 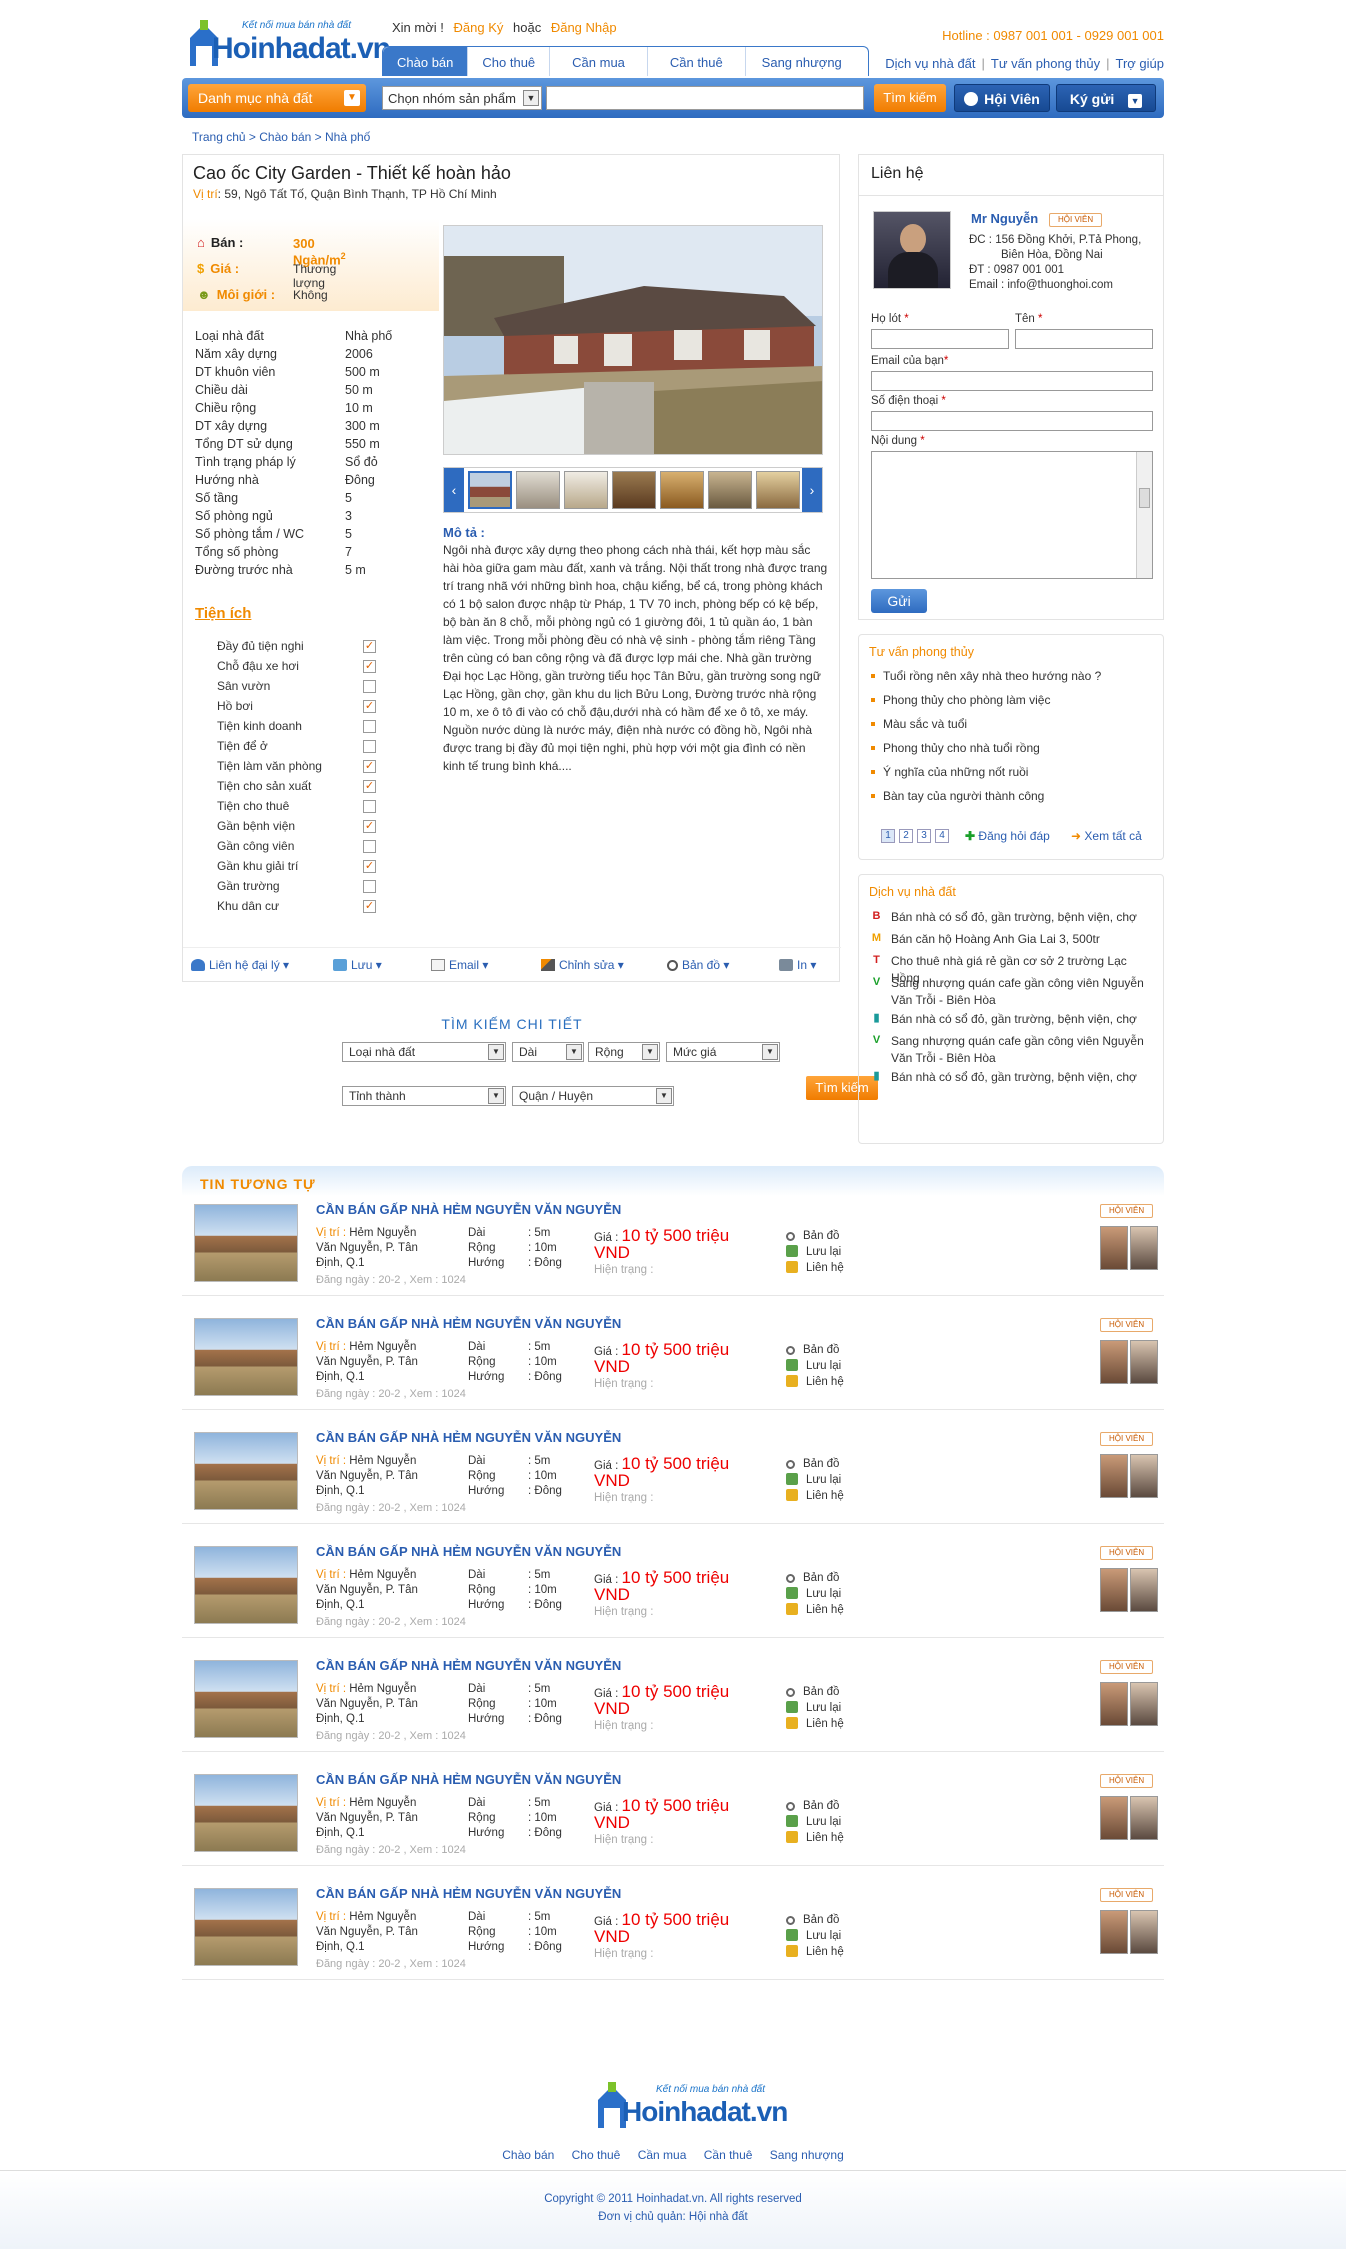 What do you see at coordinates (697, 61) in the screenshot?
I see `tab-can-thue: Cần thuê` at bounding box center [697, 61].